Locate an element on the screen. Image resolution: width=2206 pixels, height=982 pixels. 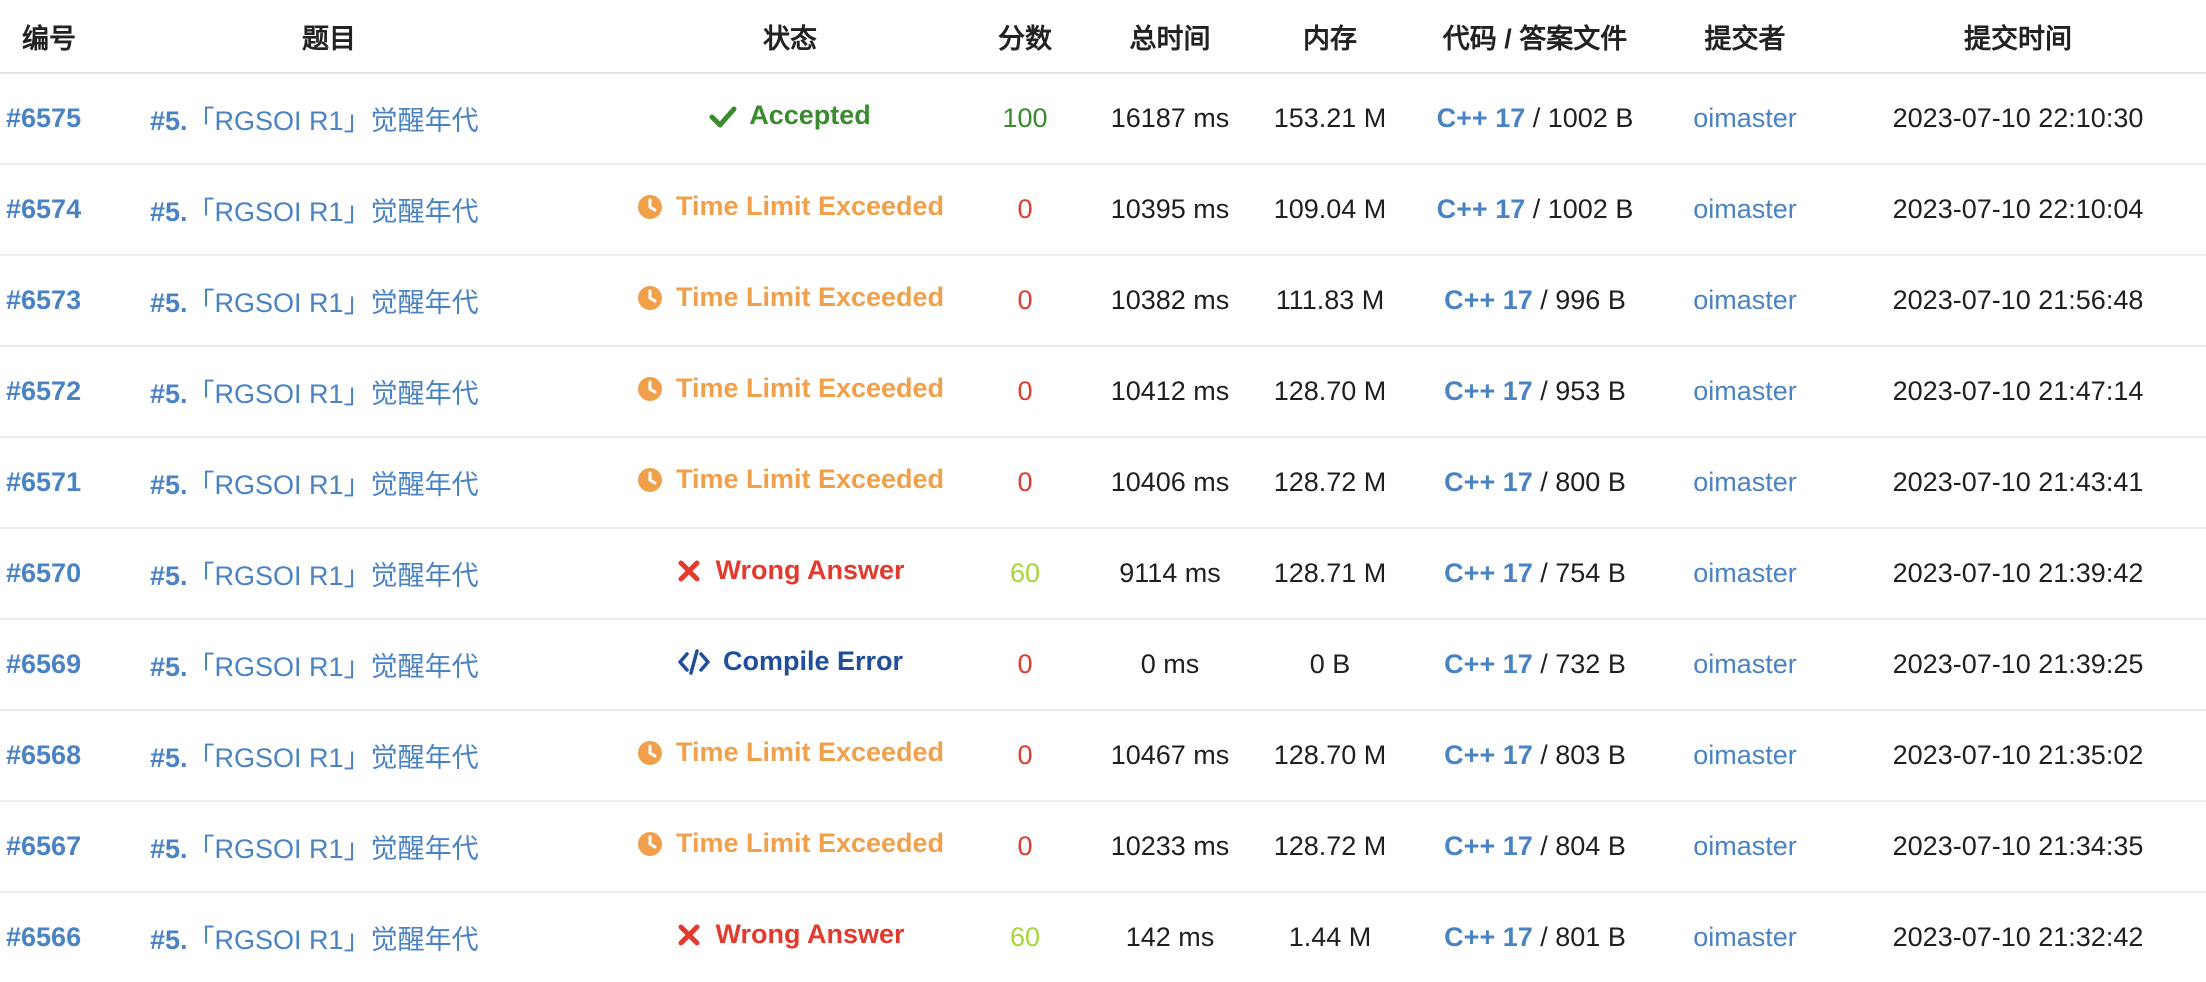
submit-time: 2023-07-10 21:39:42 is located at coordinates (2018, 573).